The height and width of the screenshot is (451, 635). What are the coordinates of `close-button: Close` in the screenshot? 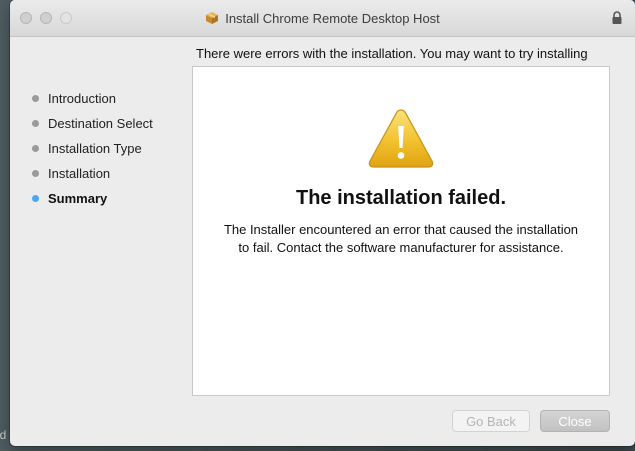 It's located at (575, 421).